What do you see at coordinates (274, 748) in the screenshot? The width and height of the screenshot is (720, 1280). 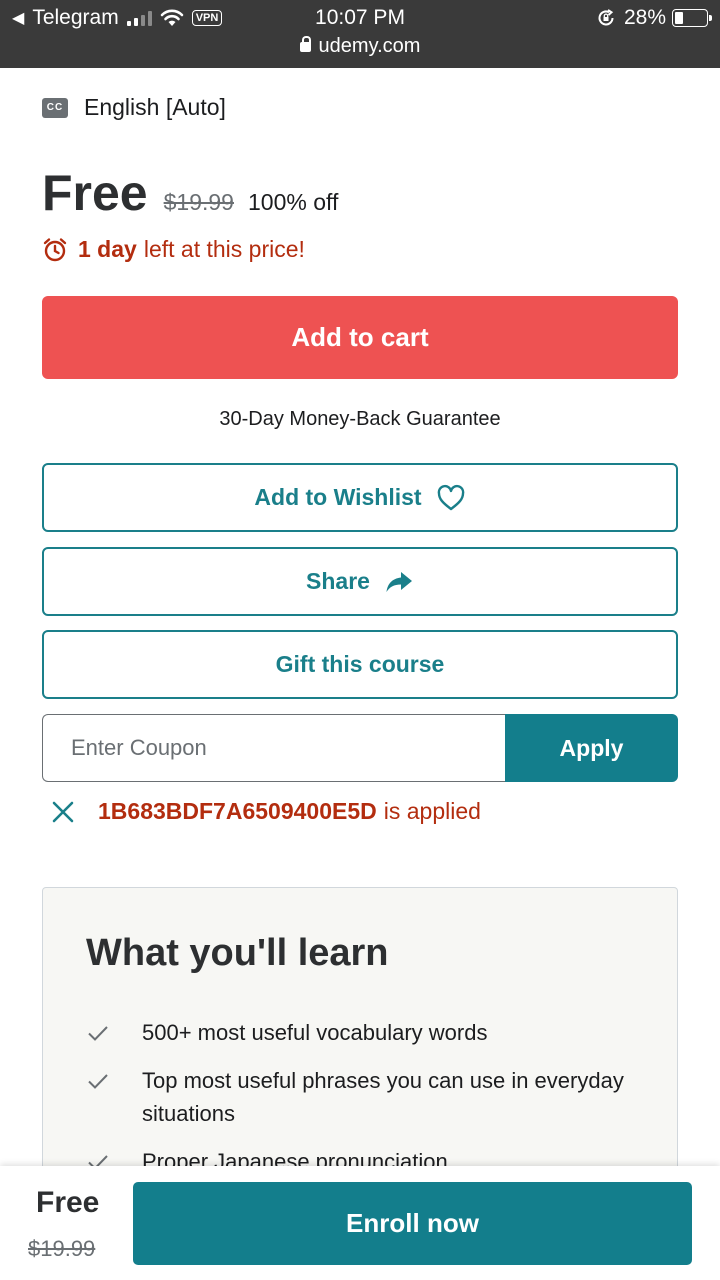 I see `coupon-input` at bounding box center [274, 748].